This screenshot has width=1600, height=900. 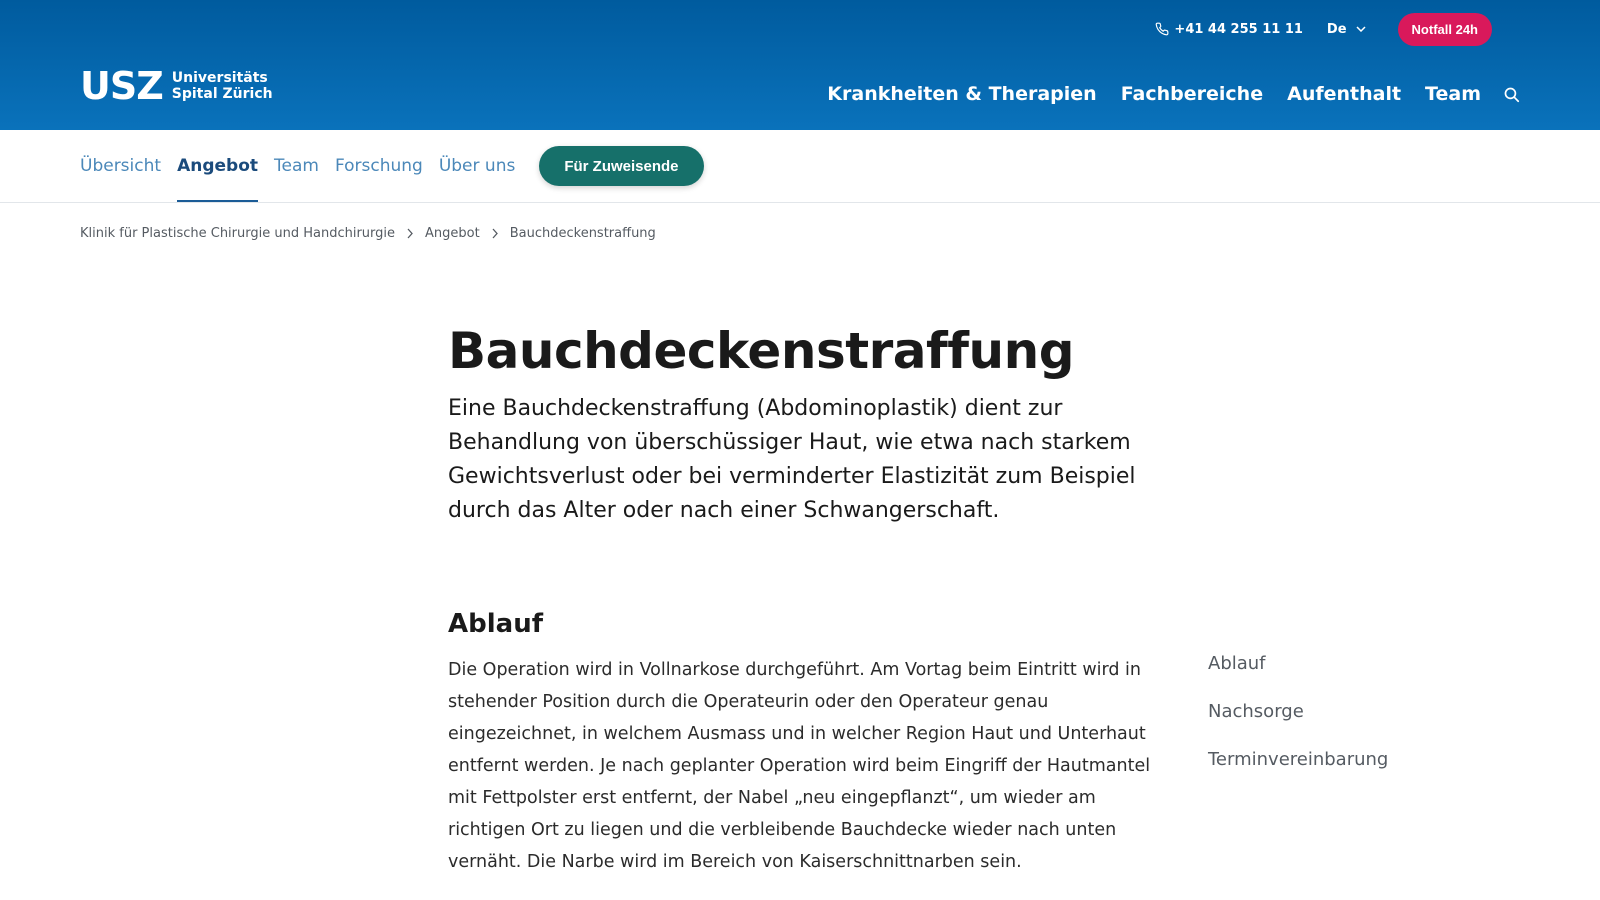 What do you see at coordinates (1453, 94) in the screenshot?
I see `nav-team: Team` at bounding box center [1453, 94].